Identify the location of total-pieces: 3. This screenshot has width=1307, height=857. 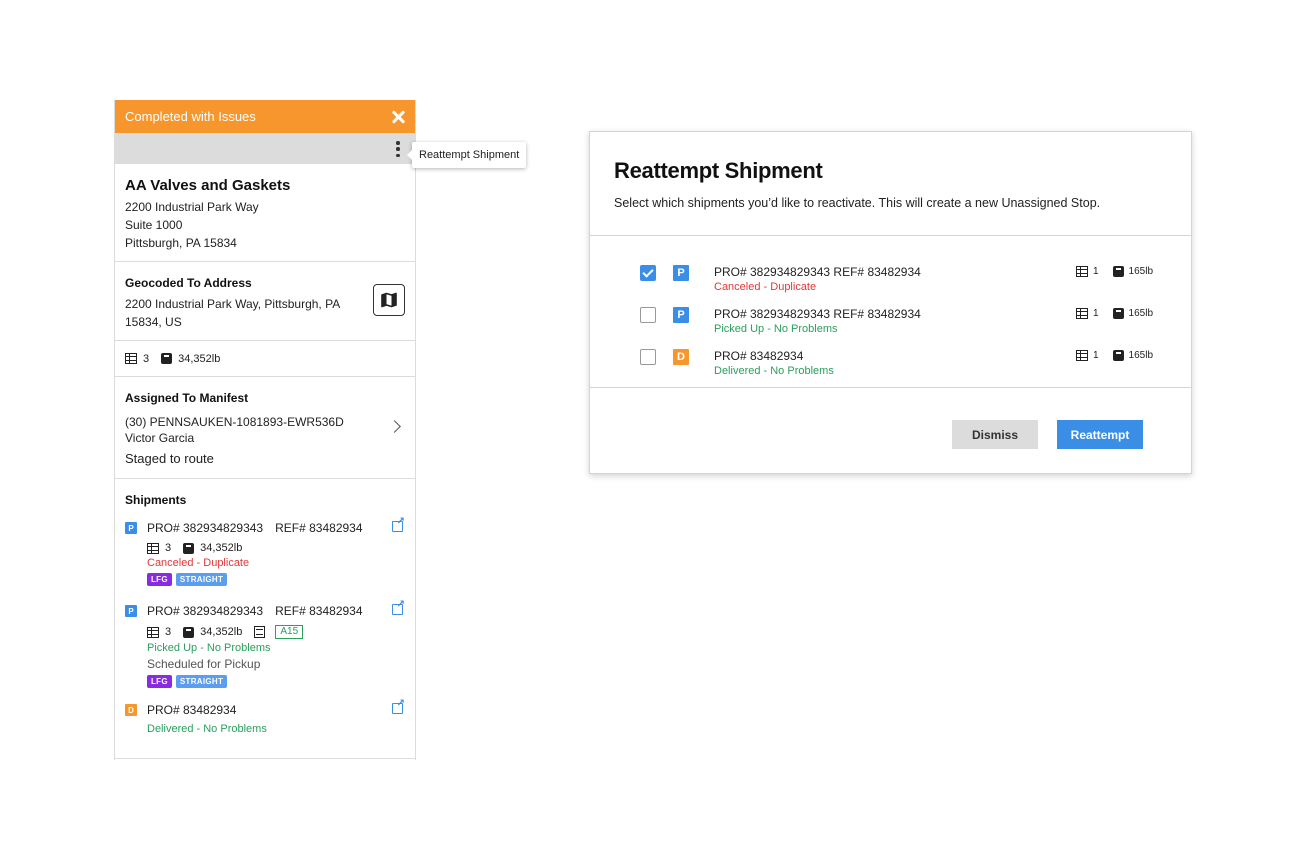
(146, 358).